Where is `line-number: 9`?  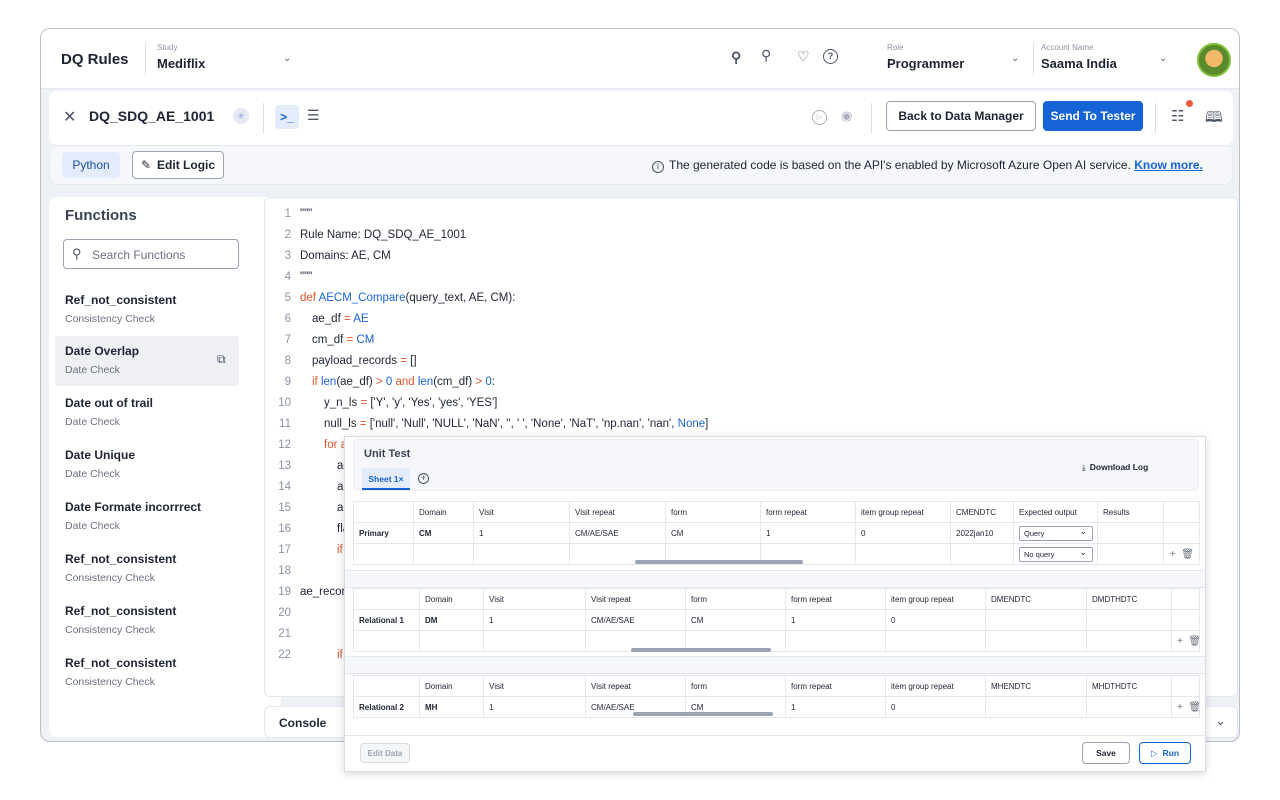
line-number: 9 is located at coordinates (287, 382).